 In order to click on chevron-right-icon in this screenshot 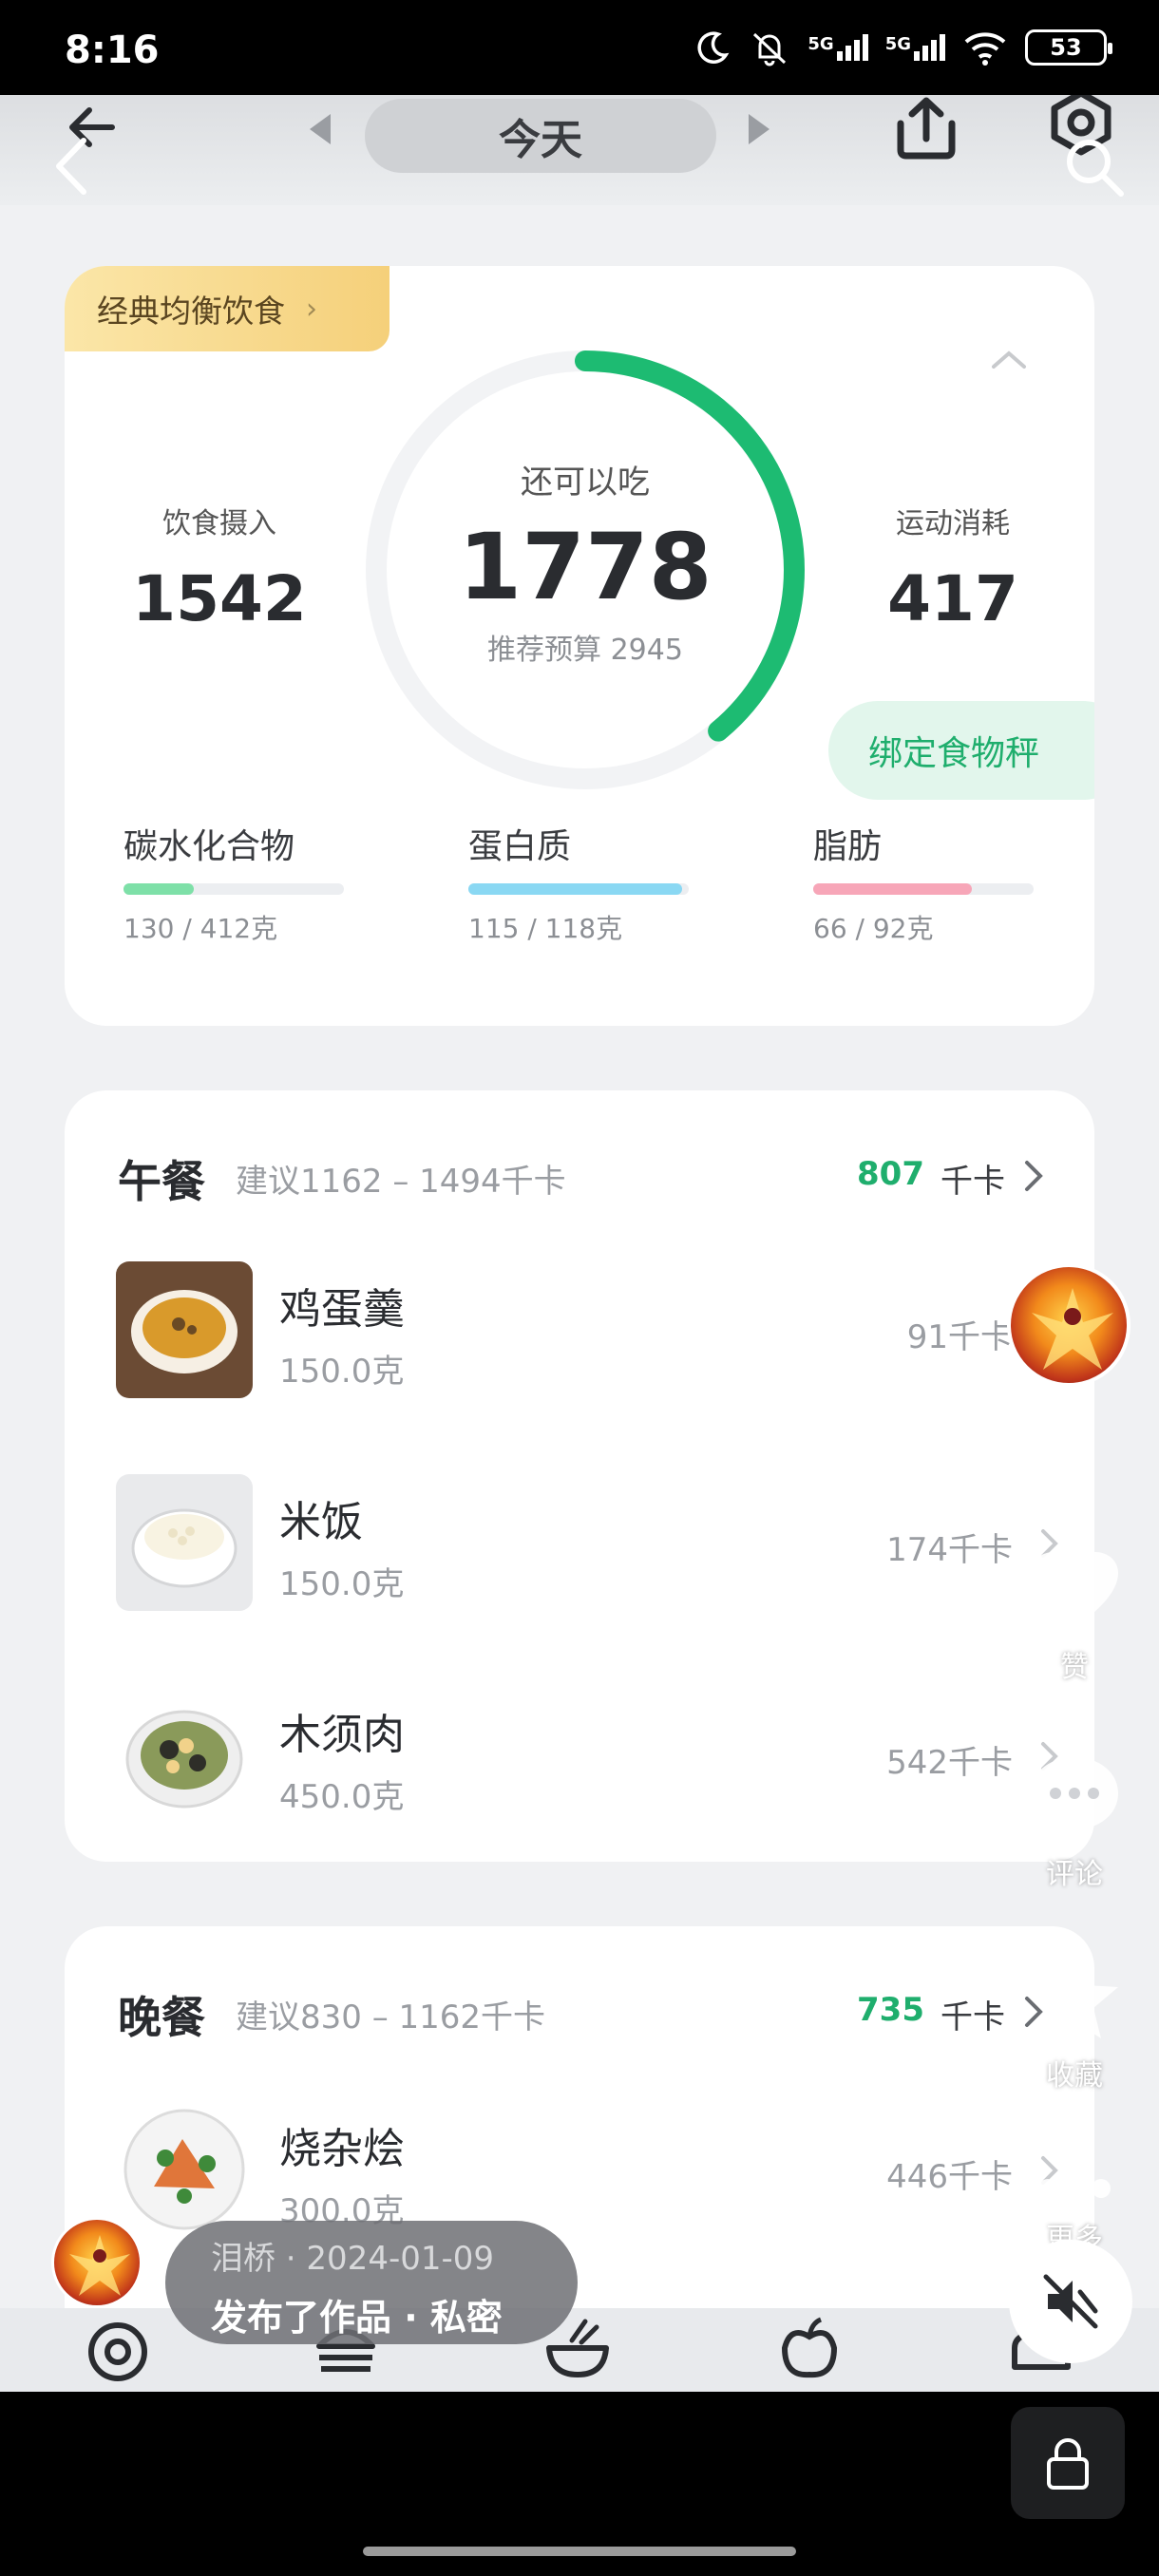, I will do `click(1034, 1176)`.